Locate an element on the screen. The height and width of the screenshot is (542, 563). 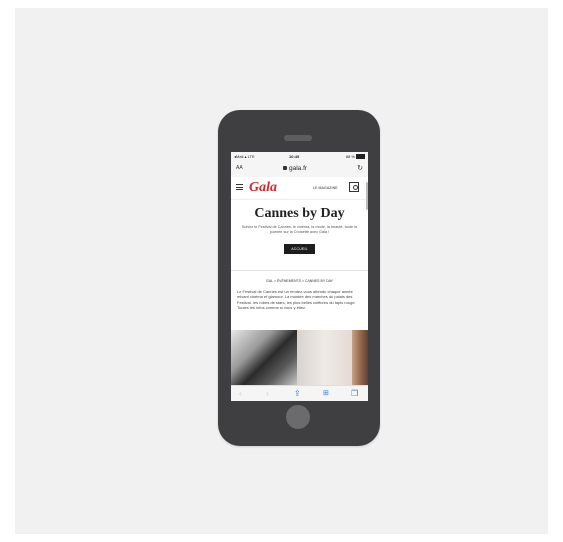
tabs-icon: ❐ is located at coordinates (354, 393).